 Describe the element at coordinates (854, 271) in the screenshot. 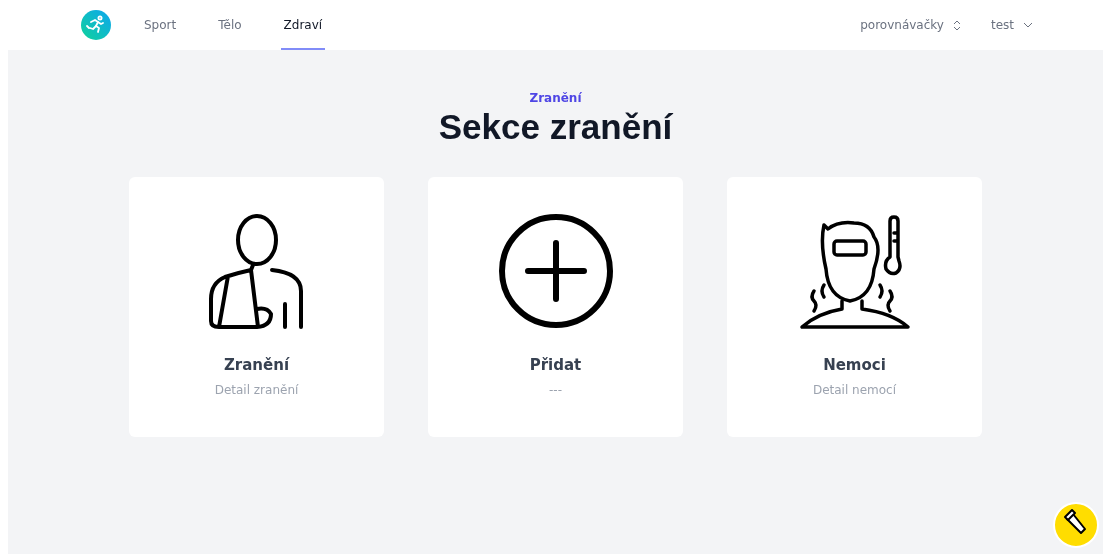

I see `sick-person-thermometer-icon` at that location.